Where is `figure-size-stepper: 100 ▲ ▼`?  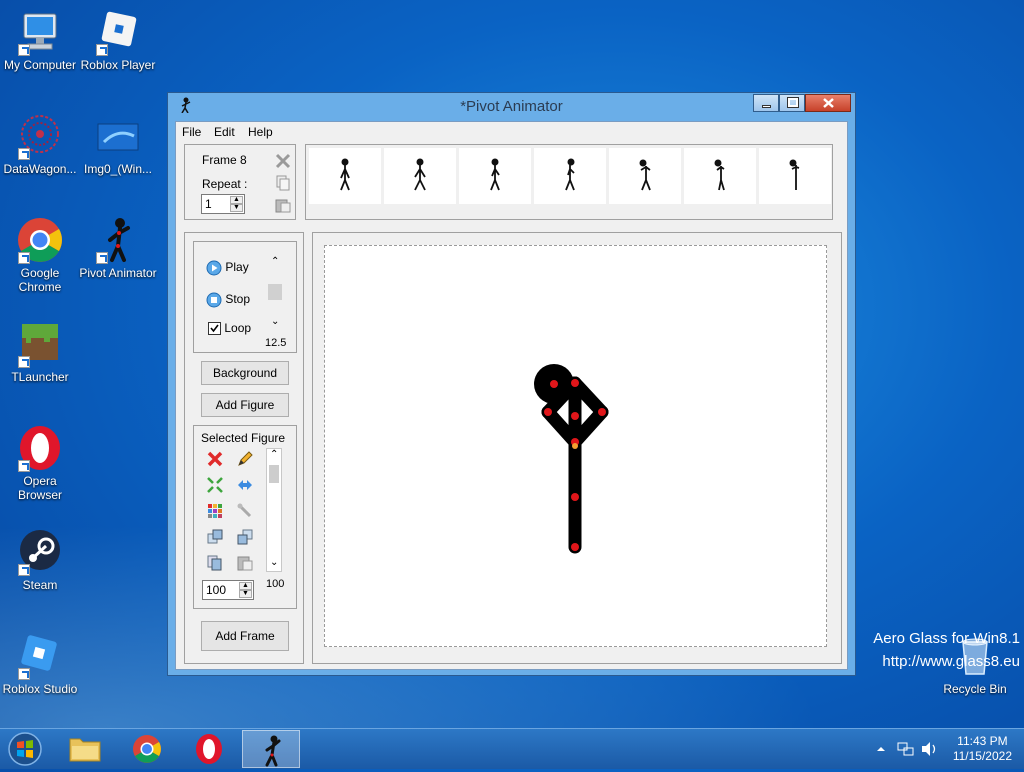
figure-size-stepper: 100 ▲ ▼ is located at coordinates (228, 590).